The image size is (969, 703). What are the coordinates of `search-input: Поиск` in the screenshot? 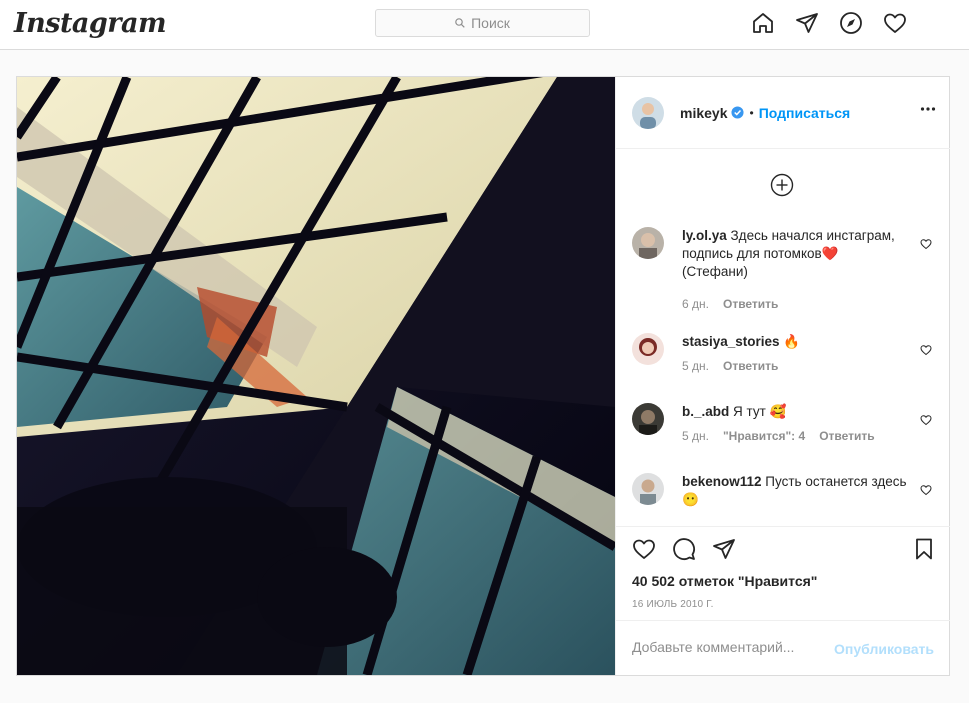 It's located at (482, 23).